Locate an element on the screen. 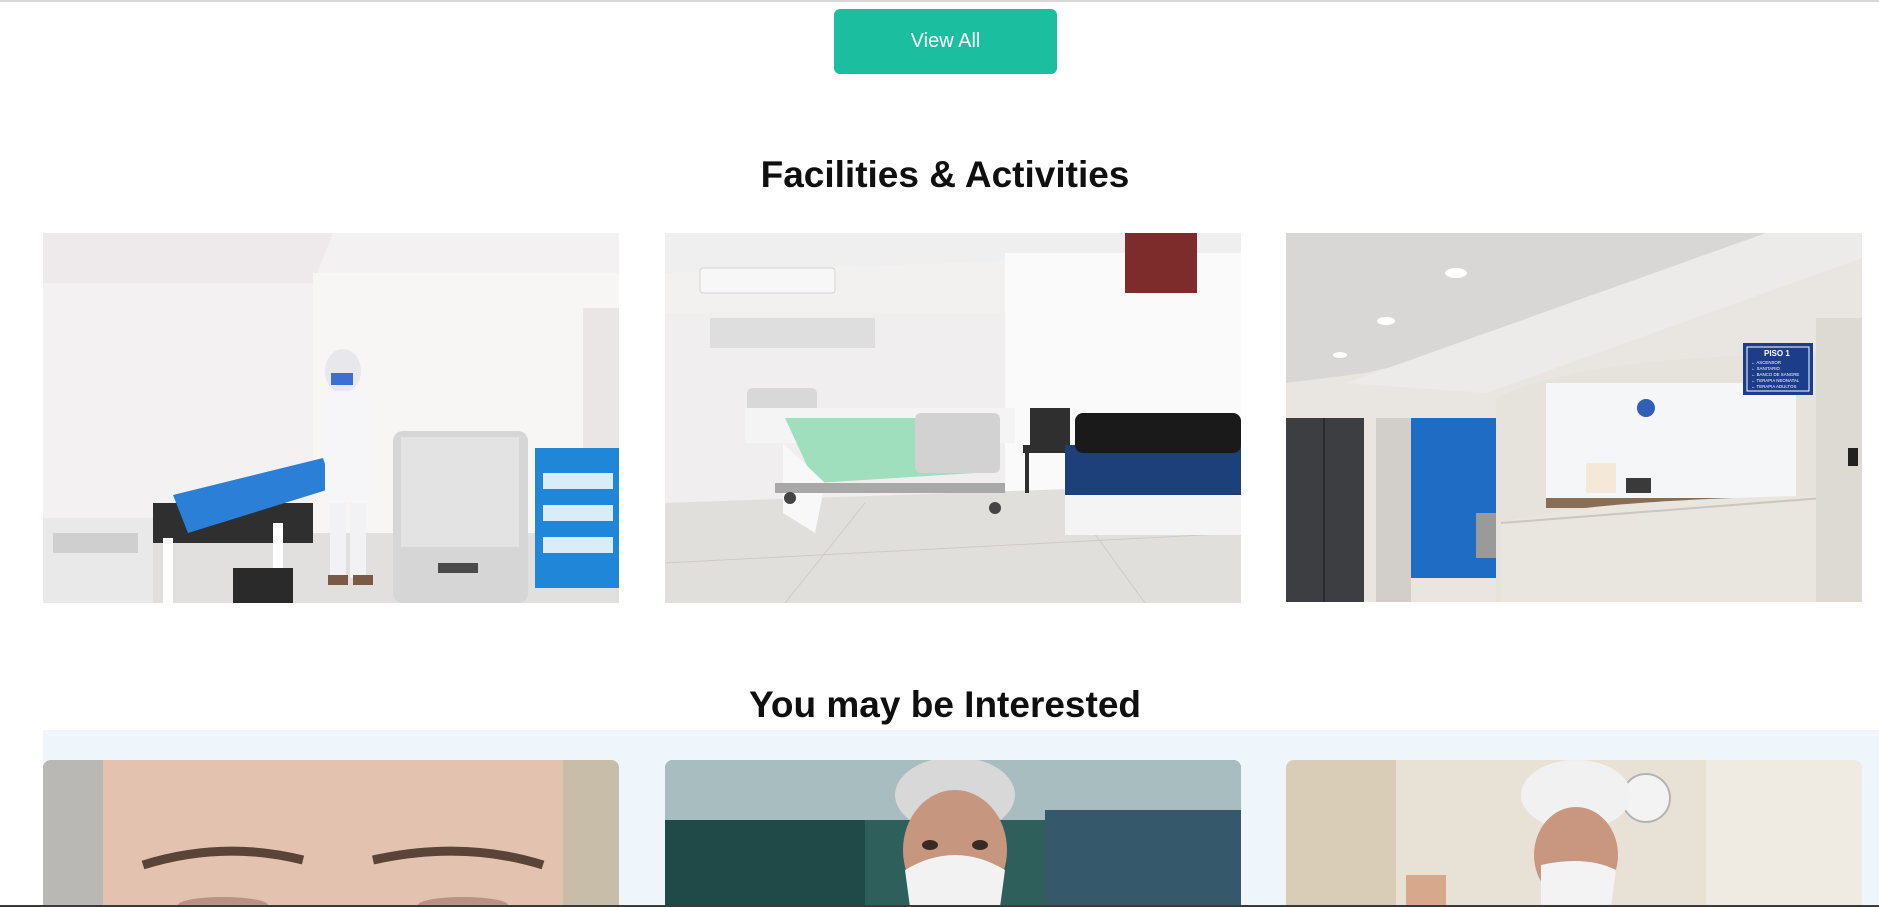 Image resolution: width=1879 pixels, height=907 pixels. svg-text: ← SANITARIO is located at coordinates (1766, 368).